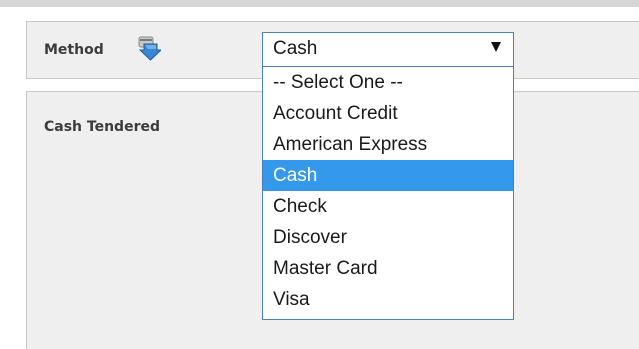  What do you see at coordinates (295, 48) in the screenshot?
I see `method-select-value: Cash` at bounding box center [295, 48].